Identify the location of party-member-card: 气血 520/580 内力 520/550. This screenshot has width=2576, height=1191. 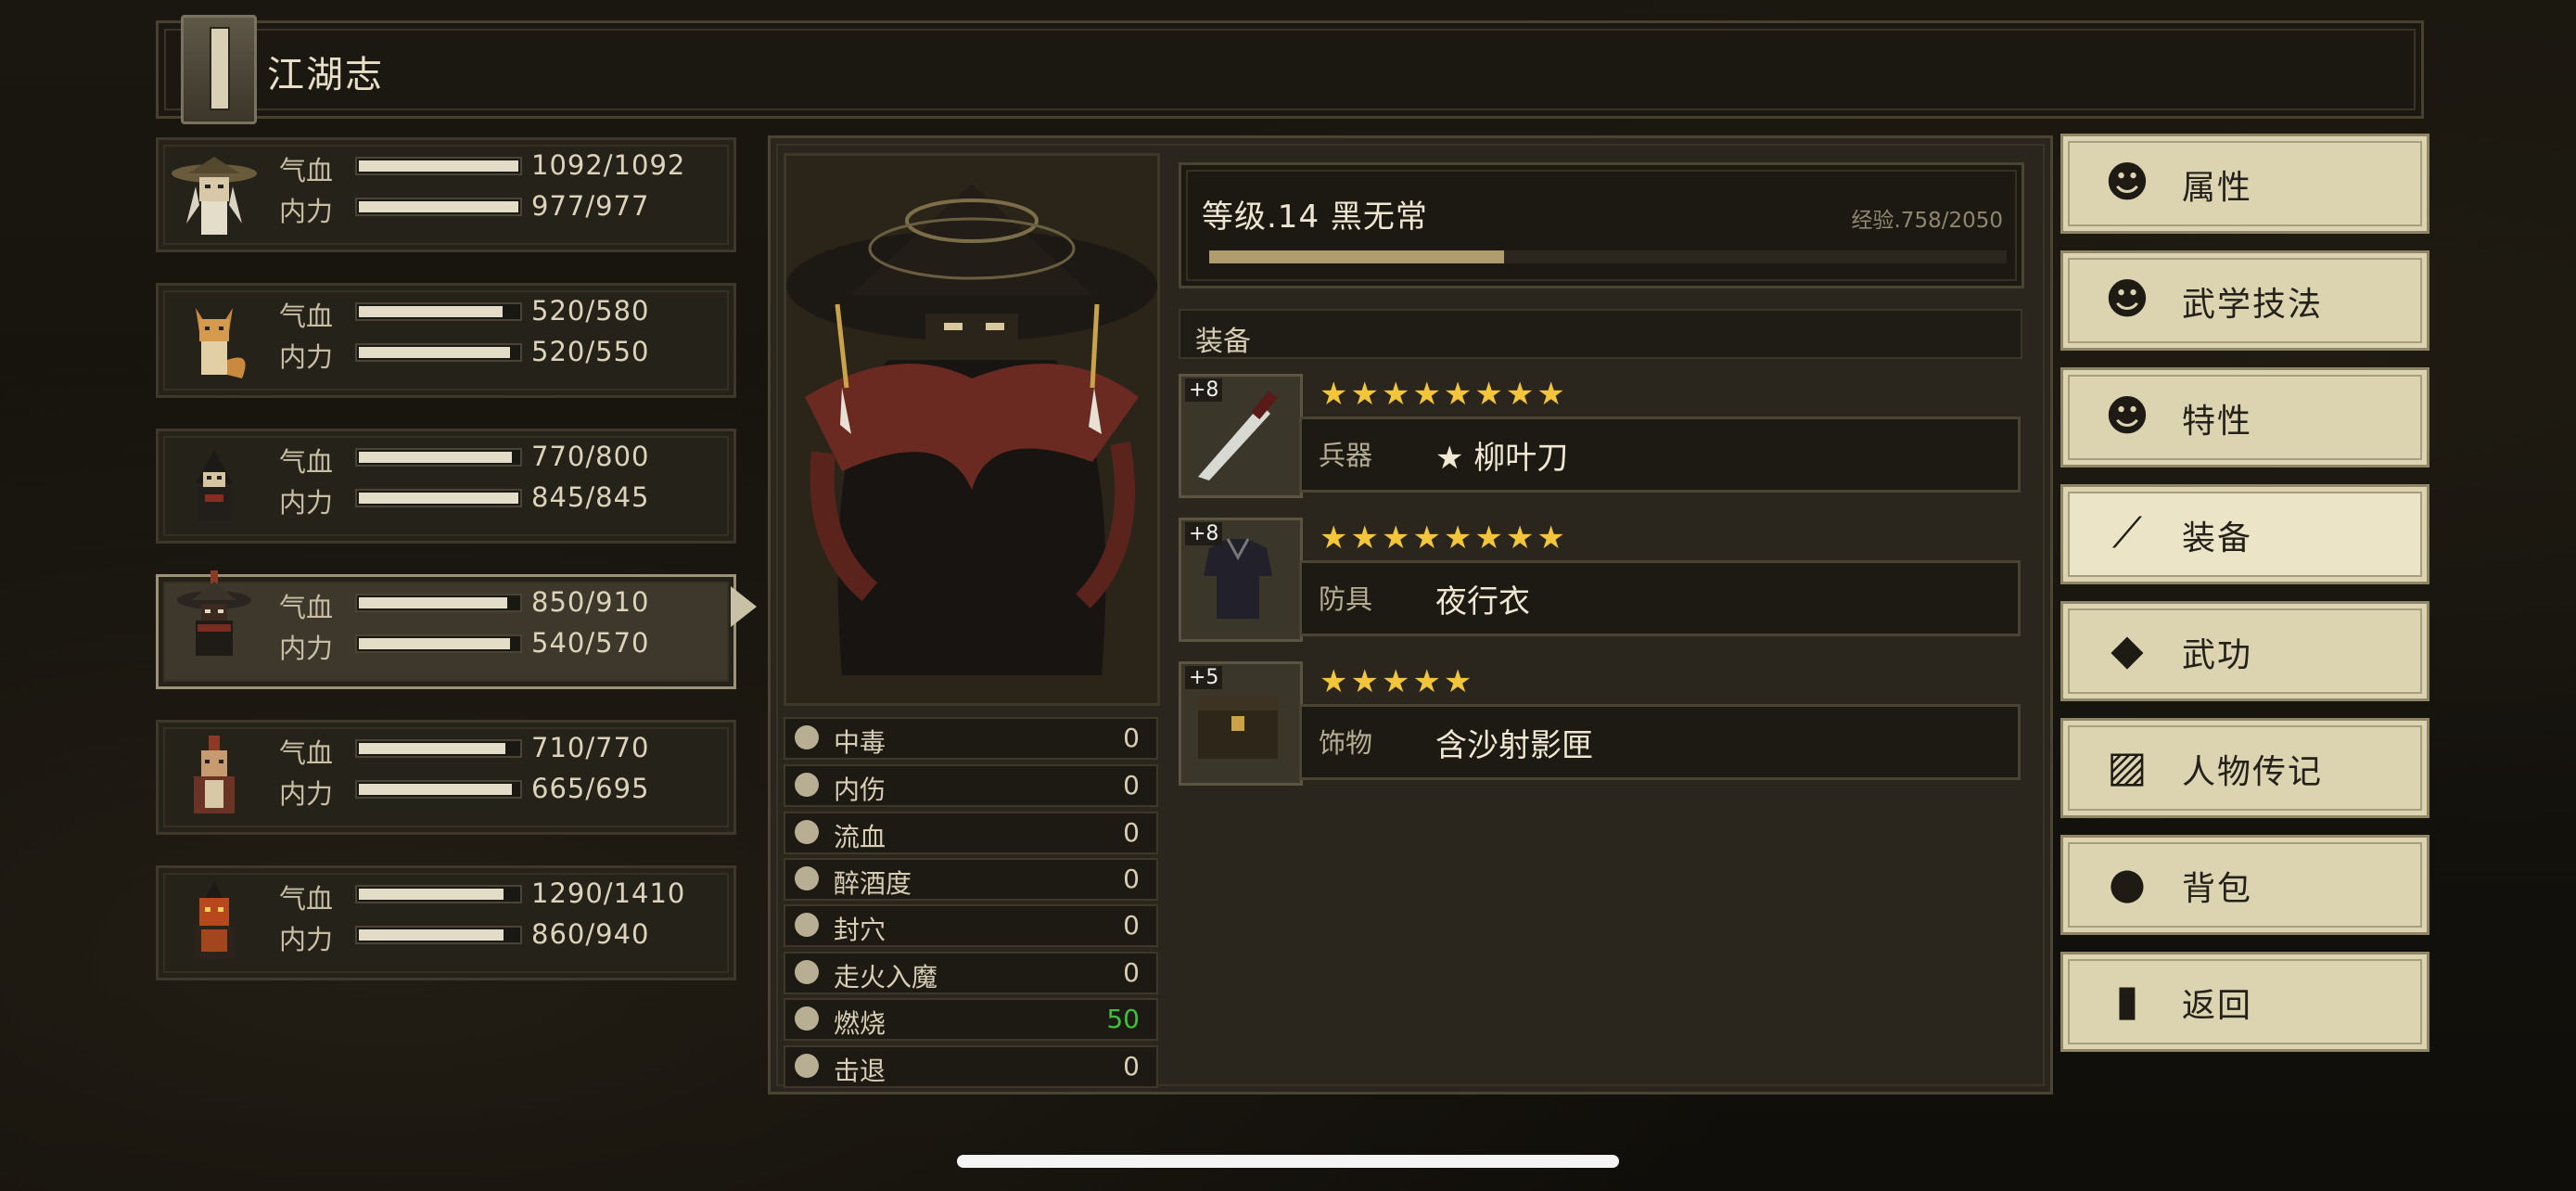
(446, 340).